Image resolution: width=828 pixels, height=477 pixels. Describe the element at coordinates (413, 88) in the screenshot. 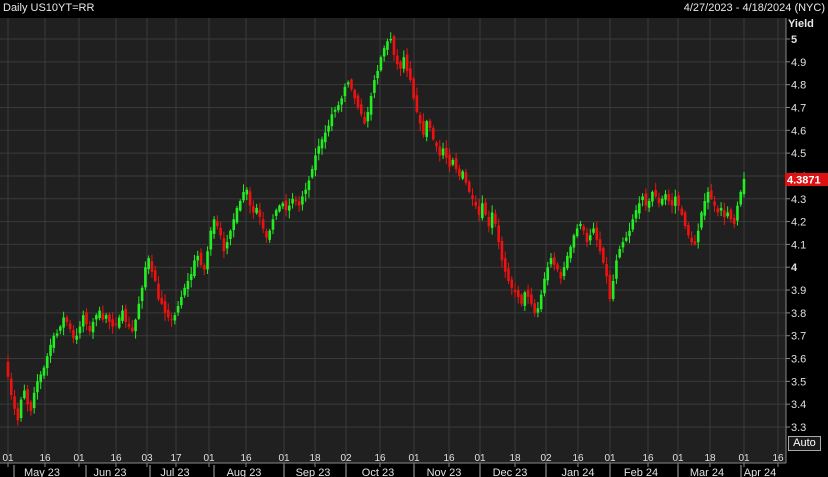

I see `candle` at that location.